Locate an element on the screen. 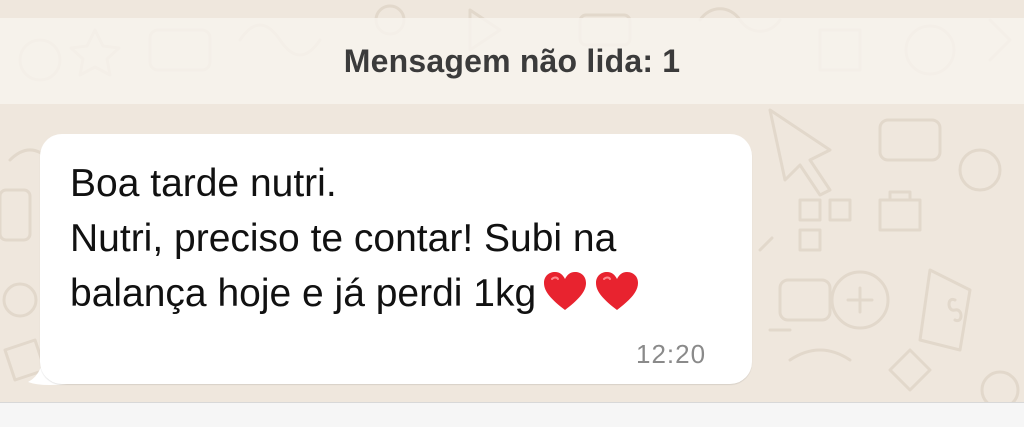 The height and width of the screenshot is (427, 1024). message-line: Boa tarde nutri. is located at coordinates (203, 183).